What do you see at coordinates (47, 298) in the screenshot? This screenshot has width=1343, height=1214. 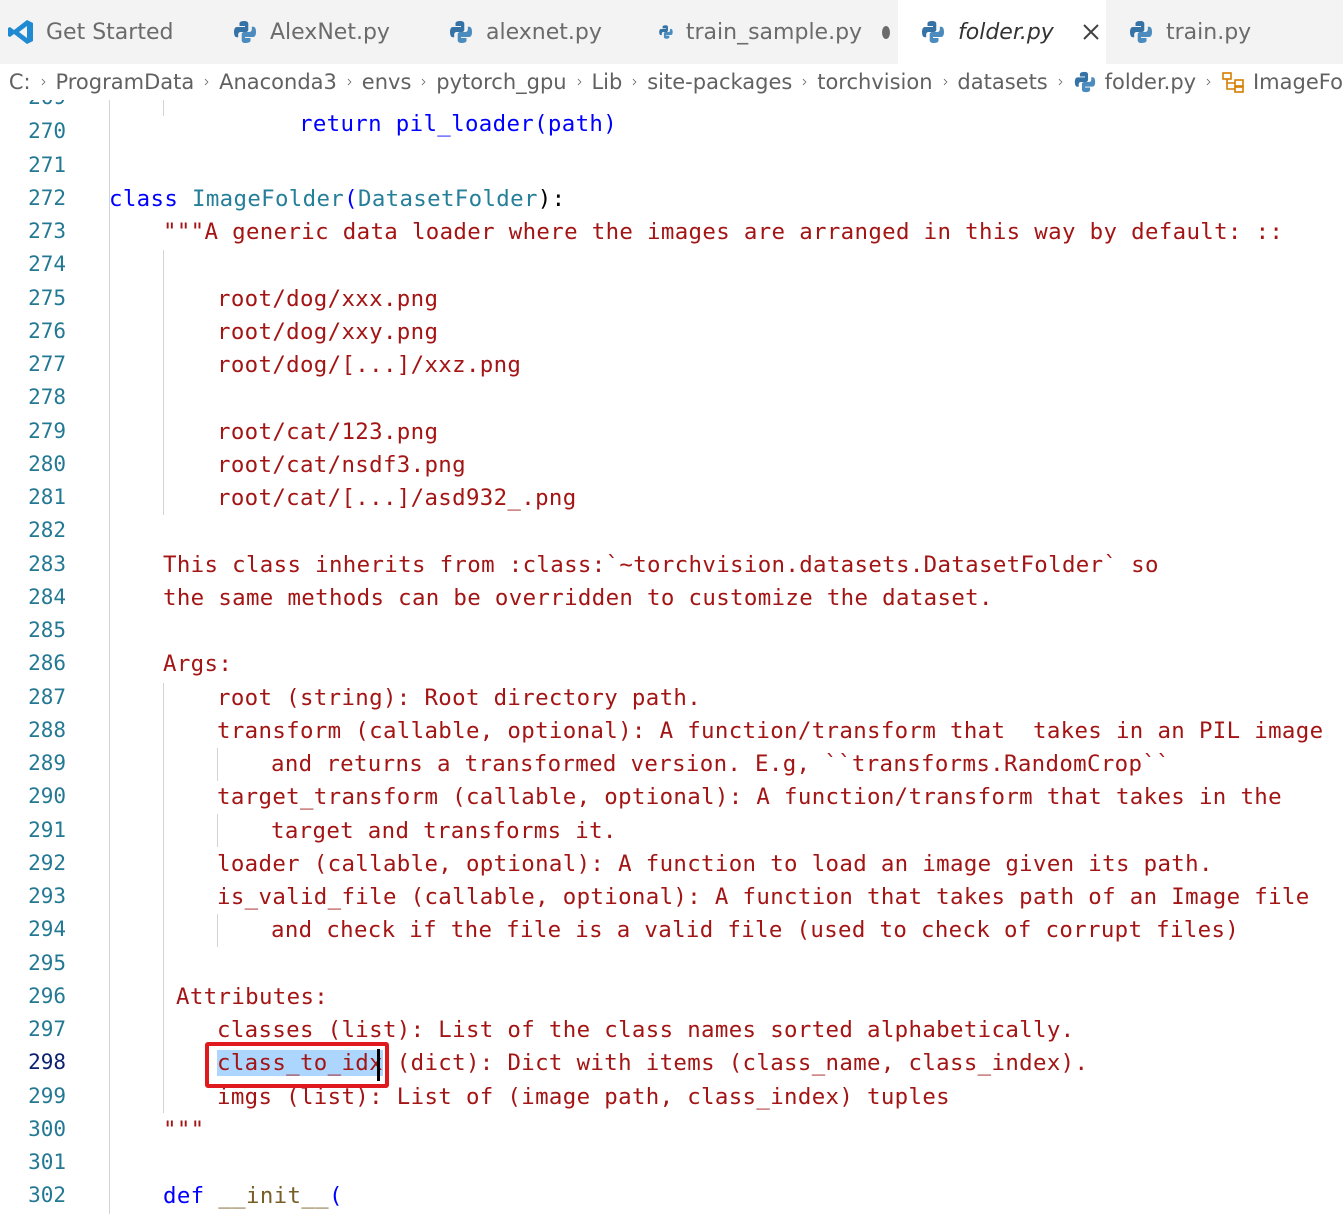 I see `line-number: 275` at bounding box center [47, 298].